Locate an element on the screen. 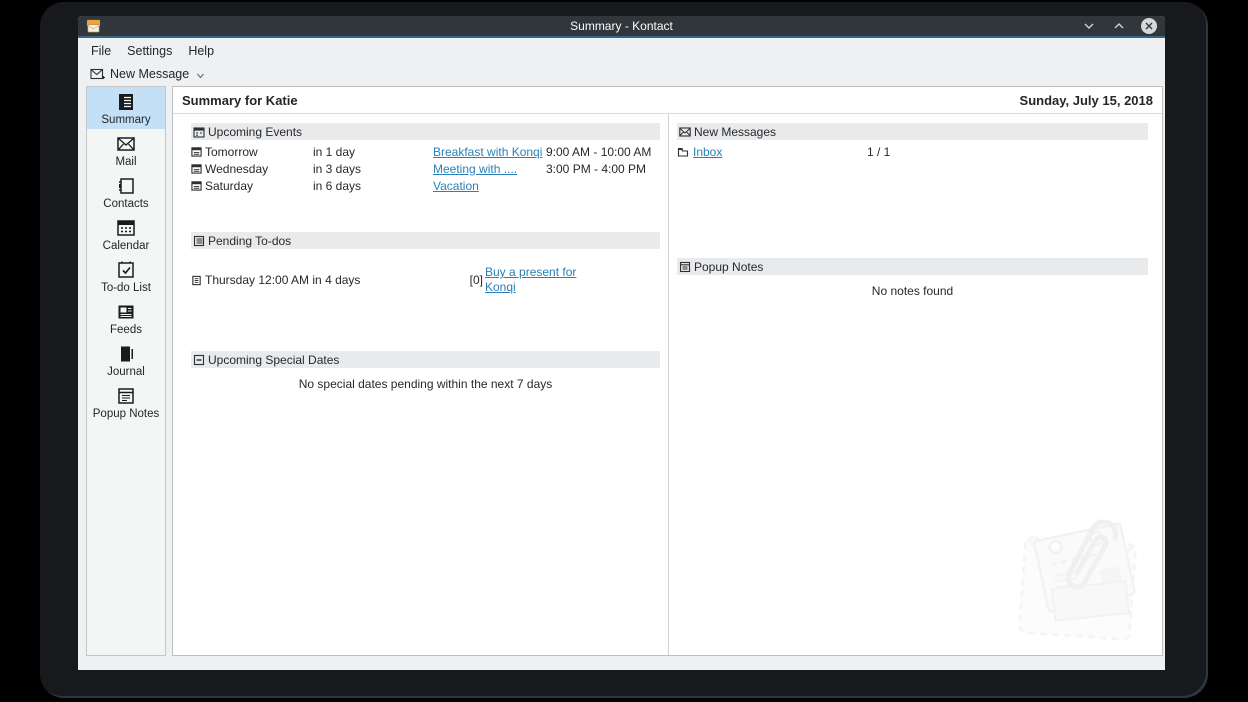 The width and height of the screenshot is (1248, 702). new-messages-header: New Messages is located at coordinates (912, 131).